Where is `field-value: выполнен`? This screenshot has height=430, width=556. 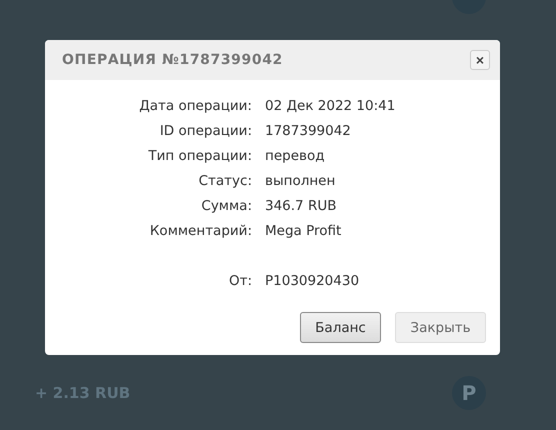
field-value: выполнен is located at coordinates (300, 181).